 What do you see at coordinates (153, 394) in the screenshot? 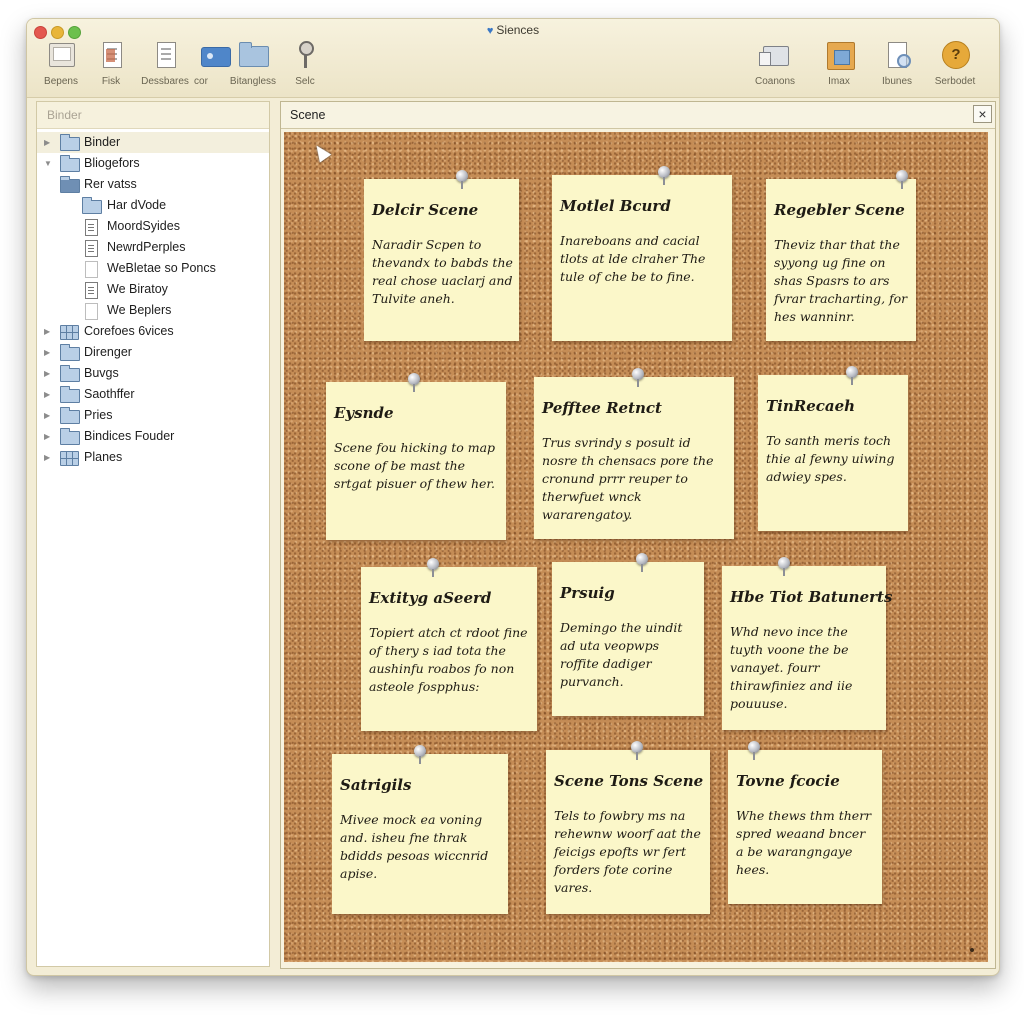
I see `binder-item: ▶ Saothffer` at bounding box center [153, 394].